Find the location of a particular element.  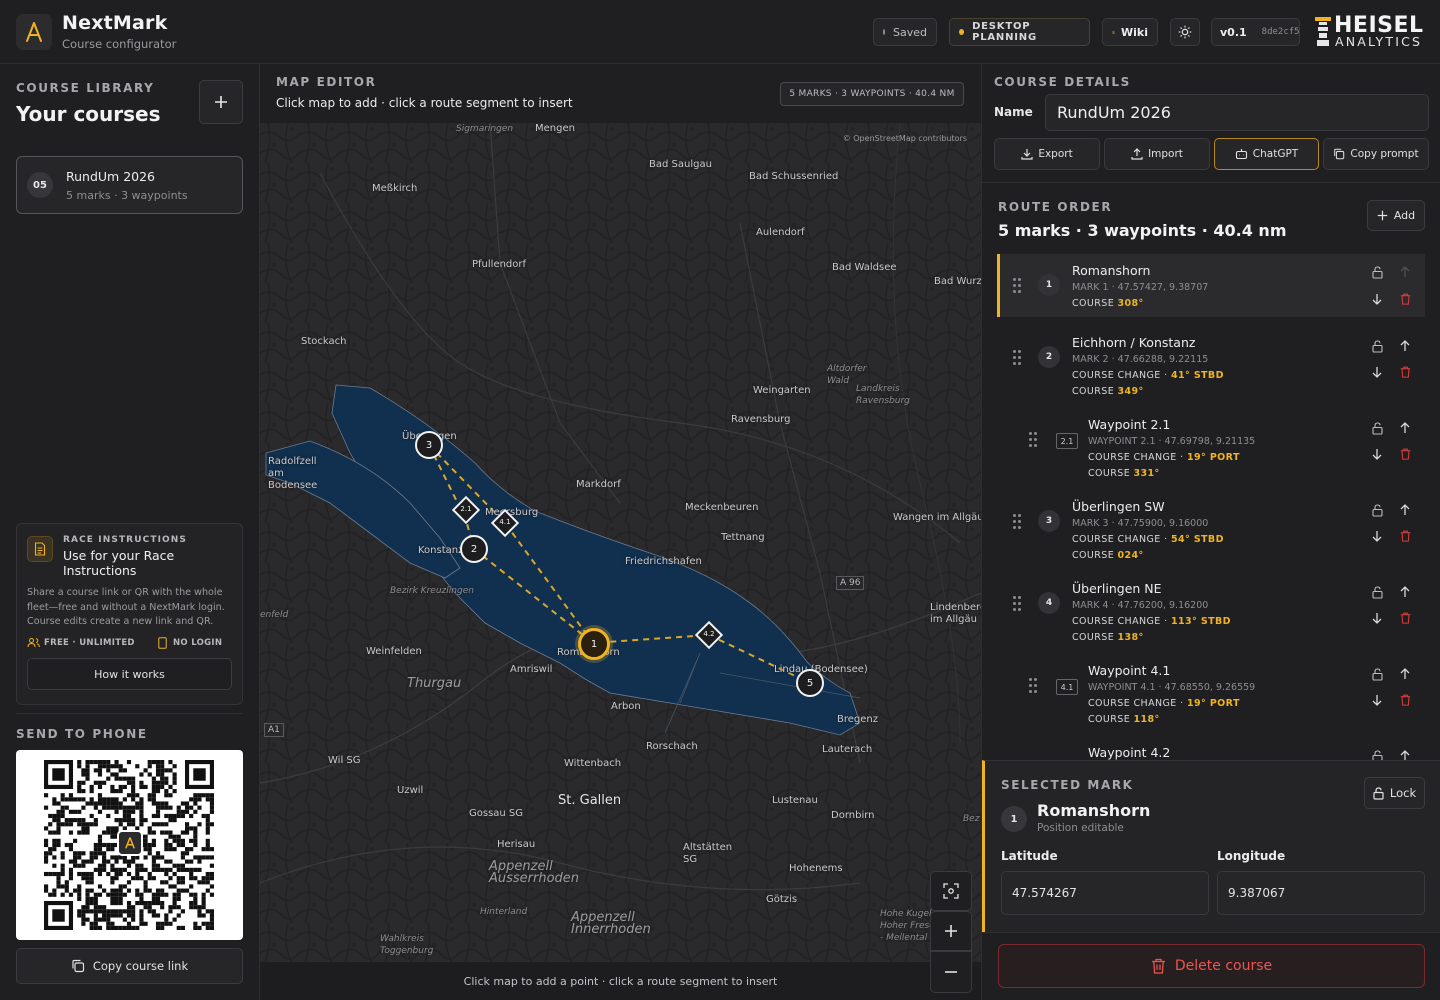

mark-3: 3 is located at coordinates (429, 445).